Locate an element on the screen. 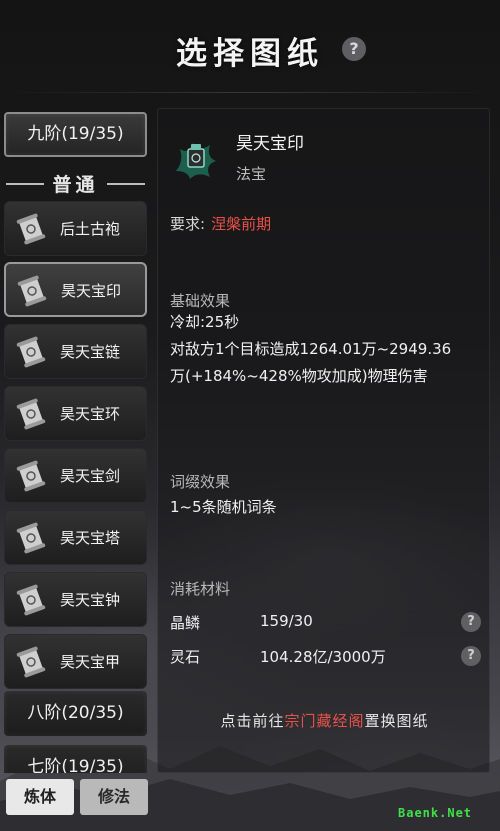 The image size is (500, 831). sidebar-item: 昊天宝钟 is located at coordinates (75, 599).